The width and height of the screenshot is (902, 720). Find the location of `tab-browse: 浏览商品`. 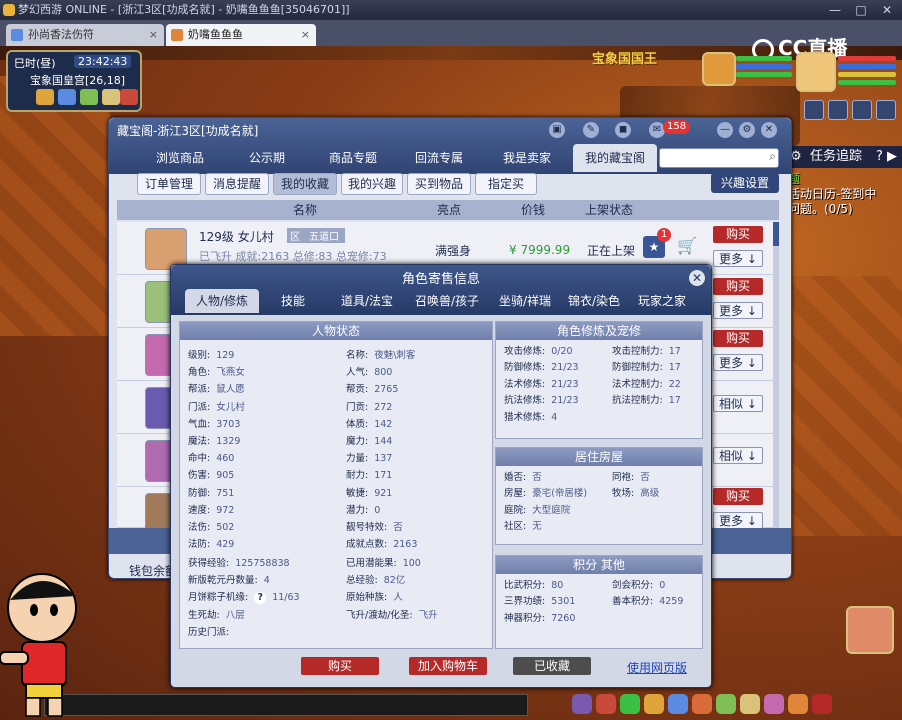

tab-browse: 浏览商品 is located at coordinates (180, 158).